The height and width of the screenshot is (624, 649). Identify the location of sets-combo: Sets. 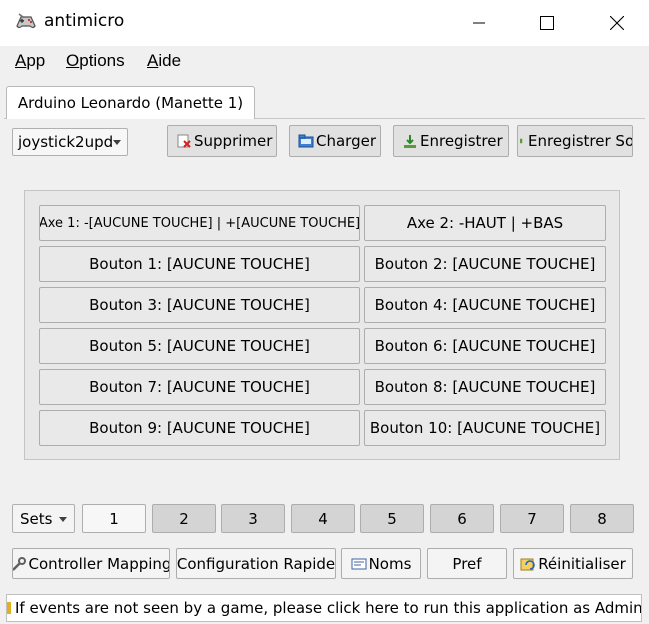
(43, 518).